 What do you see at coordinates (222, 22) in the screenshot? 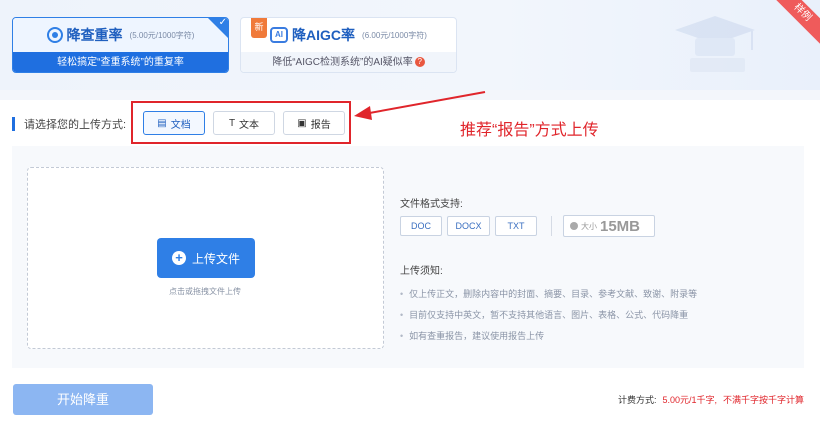
I see `check-icon: ✓` at bounding box center [222, 22].